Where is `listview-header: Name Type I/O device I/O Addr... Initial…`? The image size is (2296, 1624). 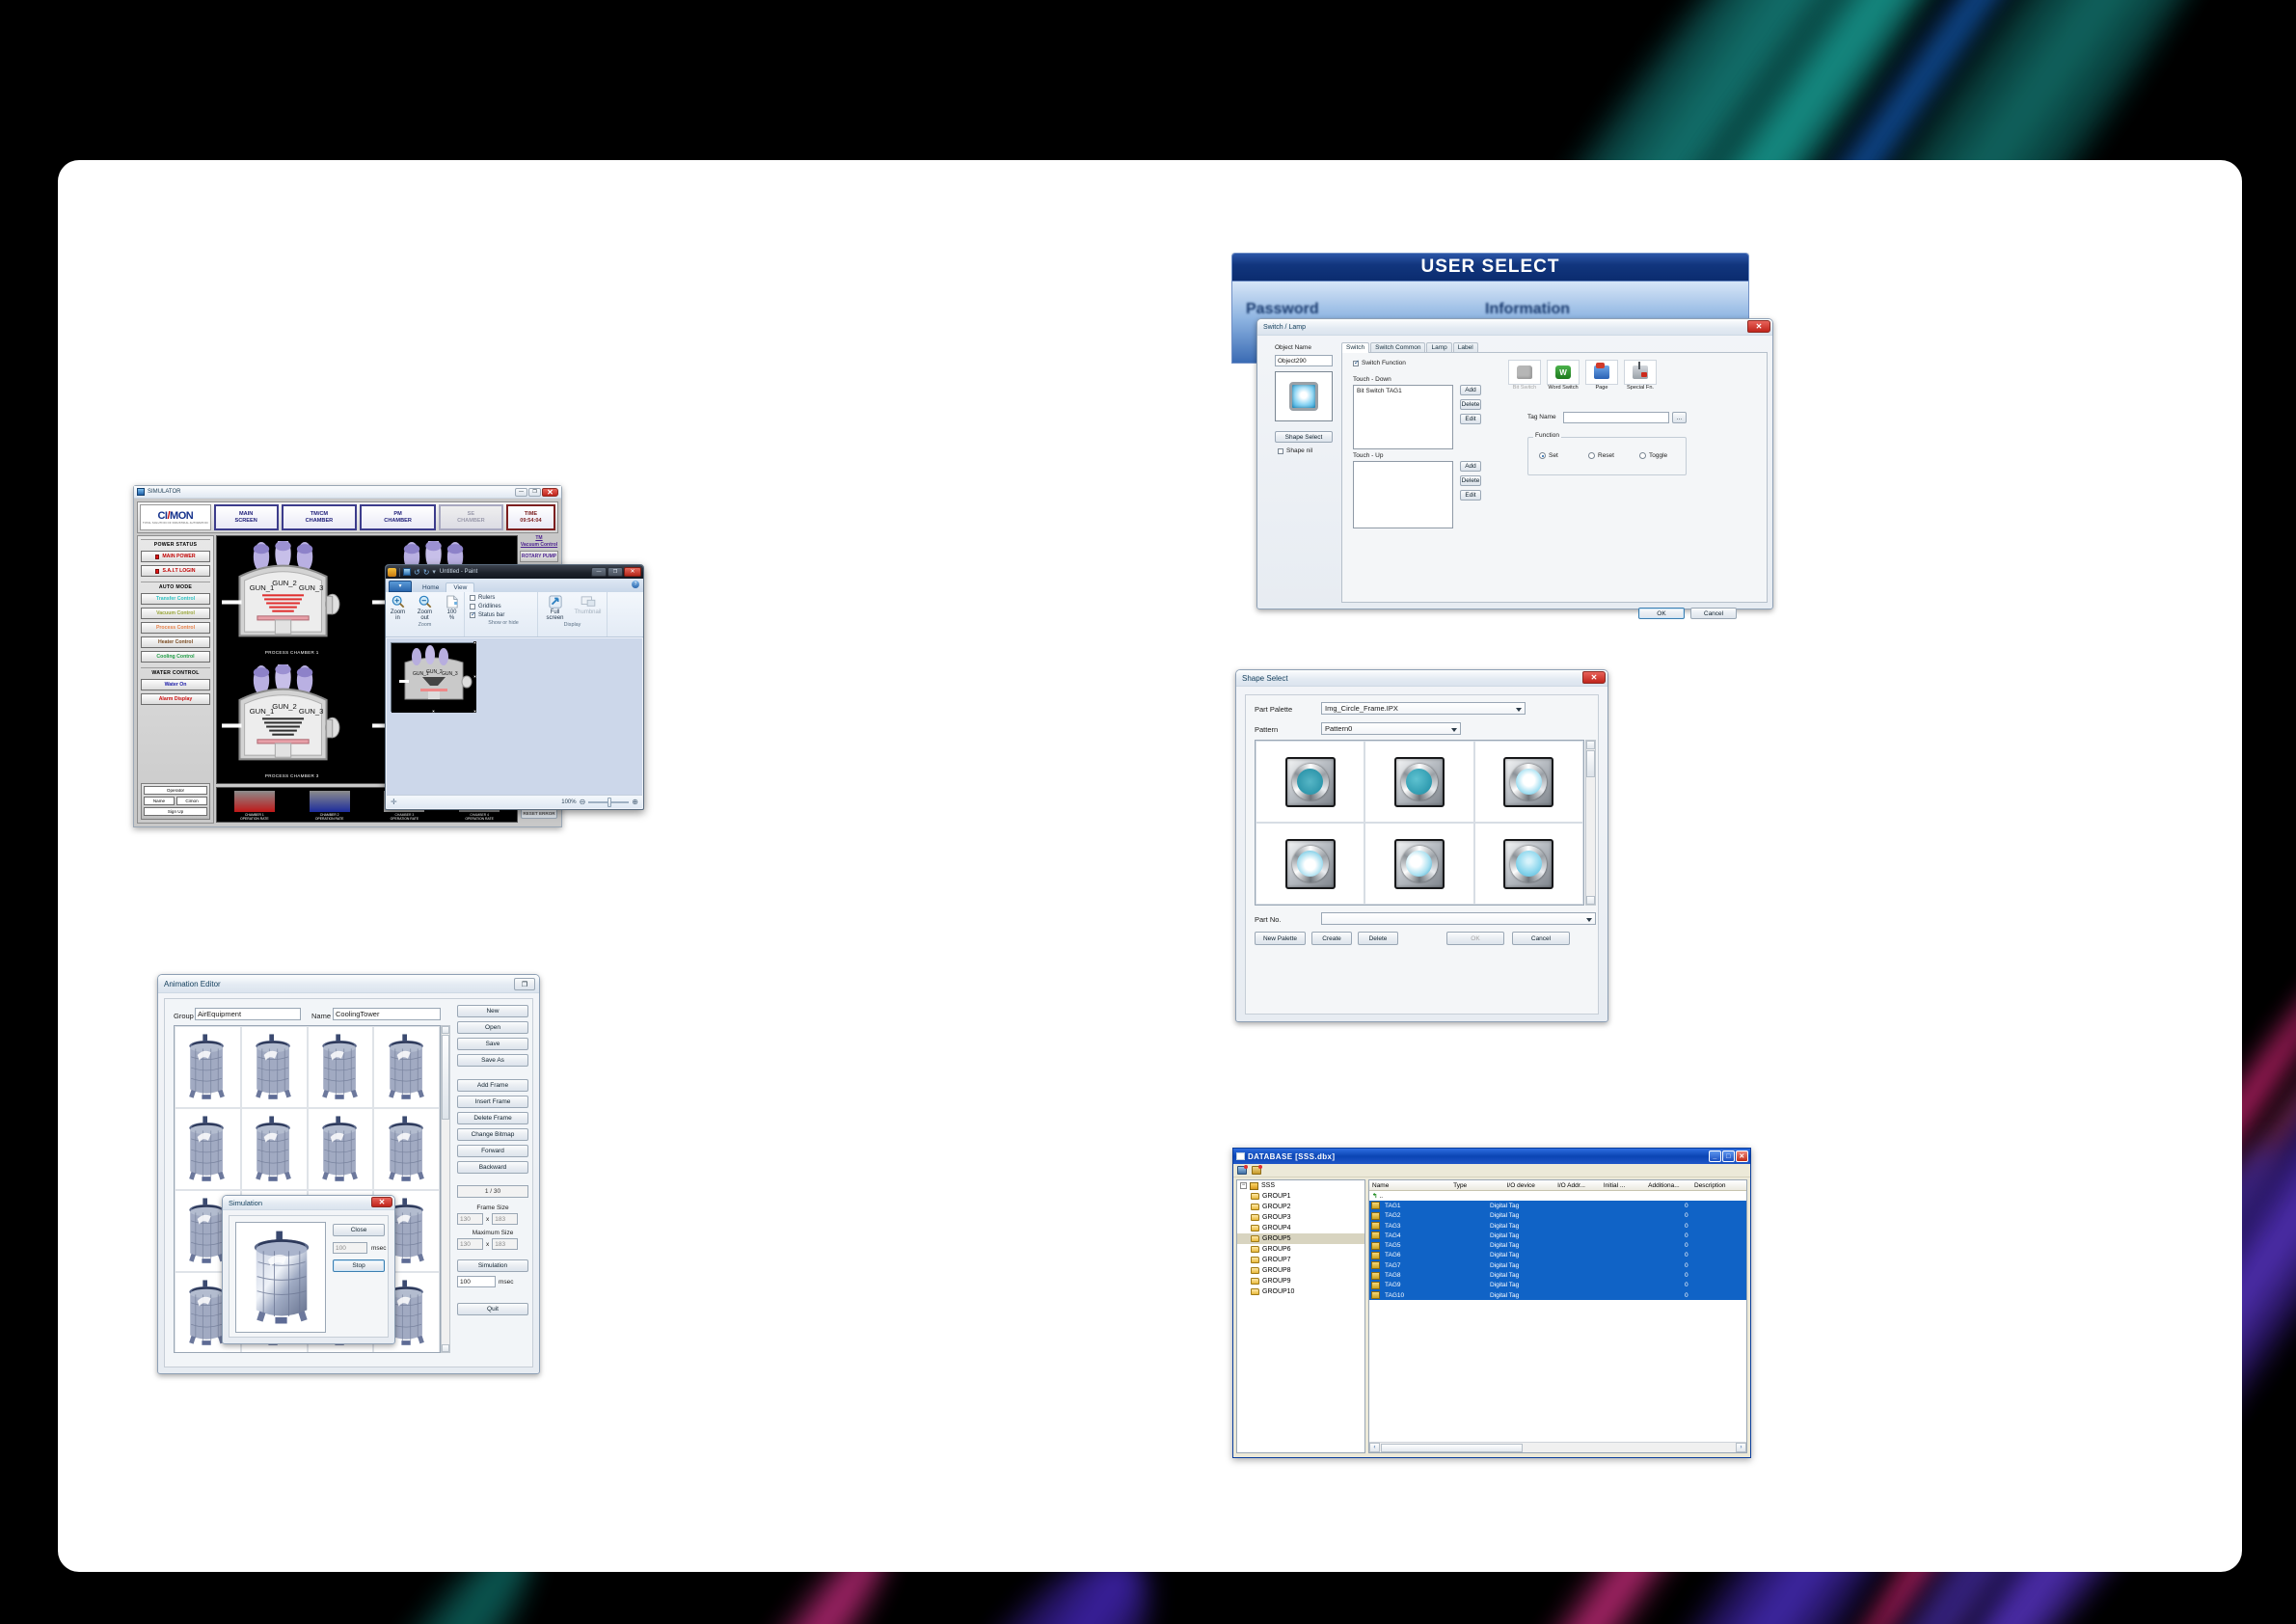
listview-header: Name Type I/O device I/O Addr... Initial… is located at coordinates (1557, 1185).